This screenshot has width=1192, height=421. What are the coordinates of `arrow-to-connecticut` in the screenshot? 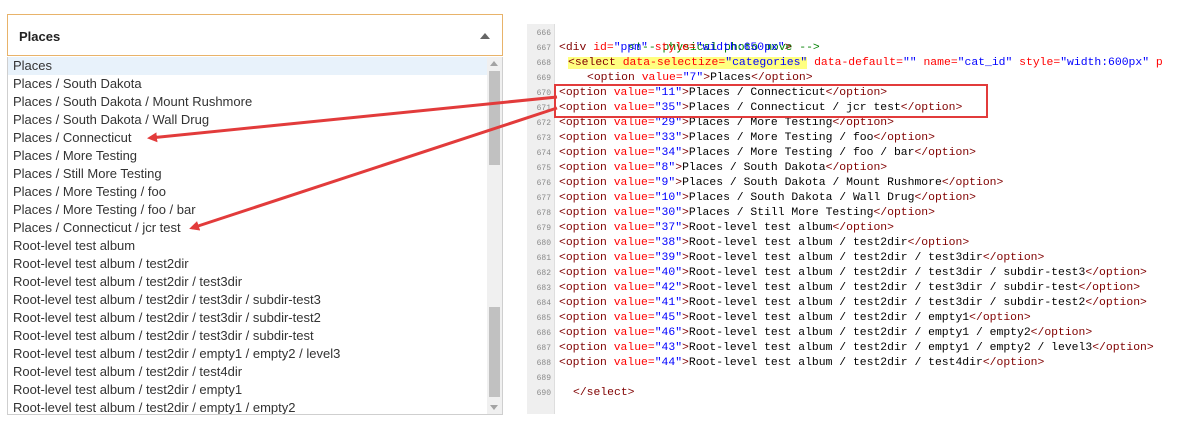 It's located at (352, 119).